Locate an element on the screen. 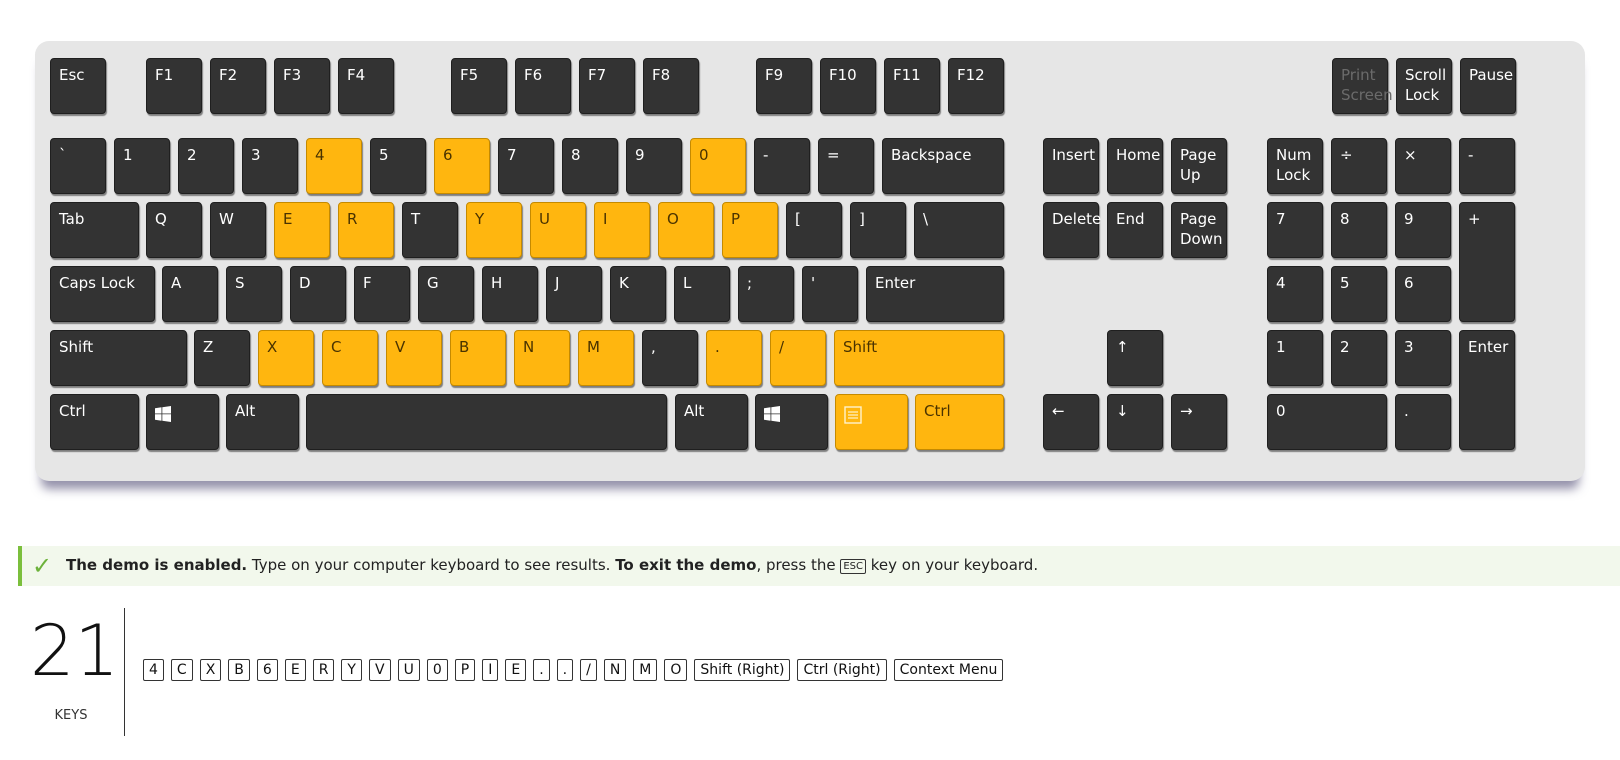 Image resolution: width=1620 pixels, height=760 pixels. key-delete: Delete is located at coordinates (1072, 230).